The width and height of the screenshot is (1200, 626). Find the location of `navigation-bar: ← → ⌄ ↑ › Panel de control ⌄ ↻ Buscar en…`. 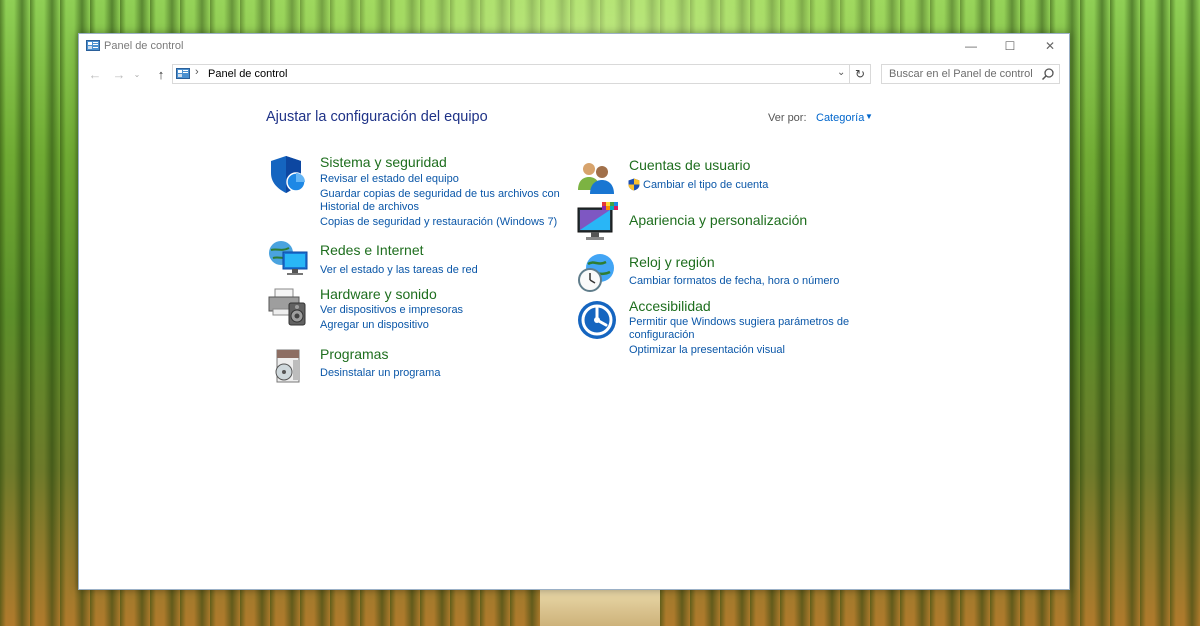

navigation-bar: ← → ⌄ ↑ › Panel de control ⌄ ↻ Buscar en… is located at coordinates (574, 75).